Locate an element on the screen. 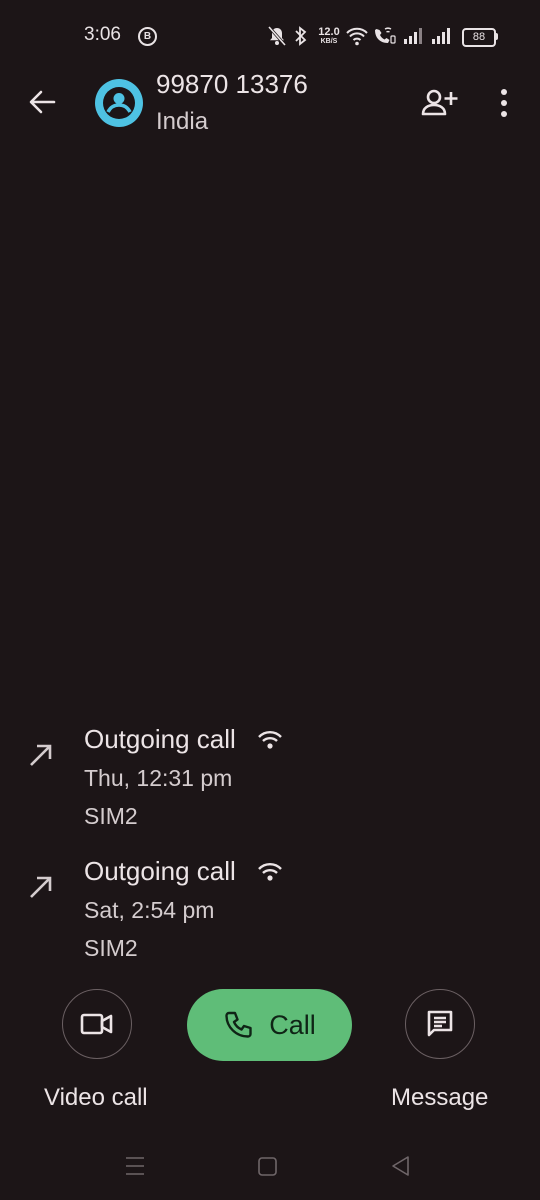 This screenshot has width=540, height=1200. call-button: Call is located at coordinates (269, 1025).